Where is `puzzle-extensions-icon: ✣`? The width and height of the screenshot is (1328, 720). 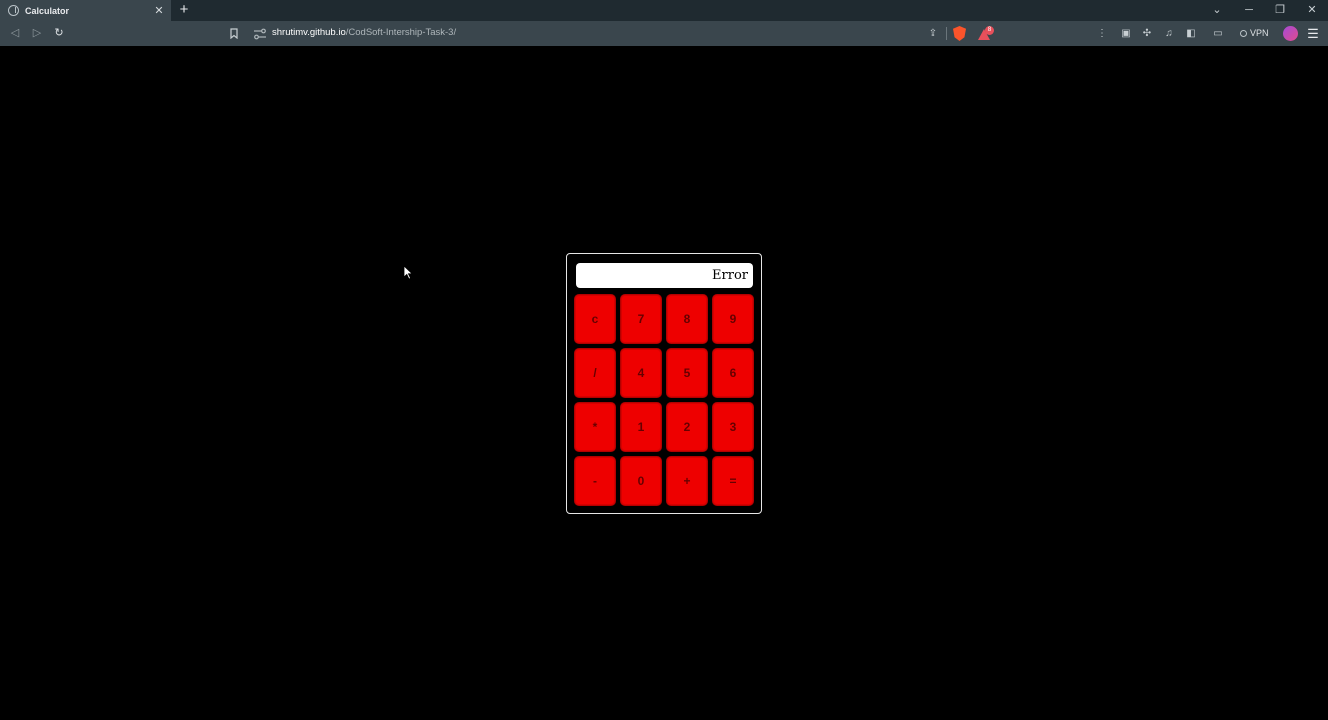 puzzle-extensions-icon: ✣ is located at coordinates (1147, 33).